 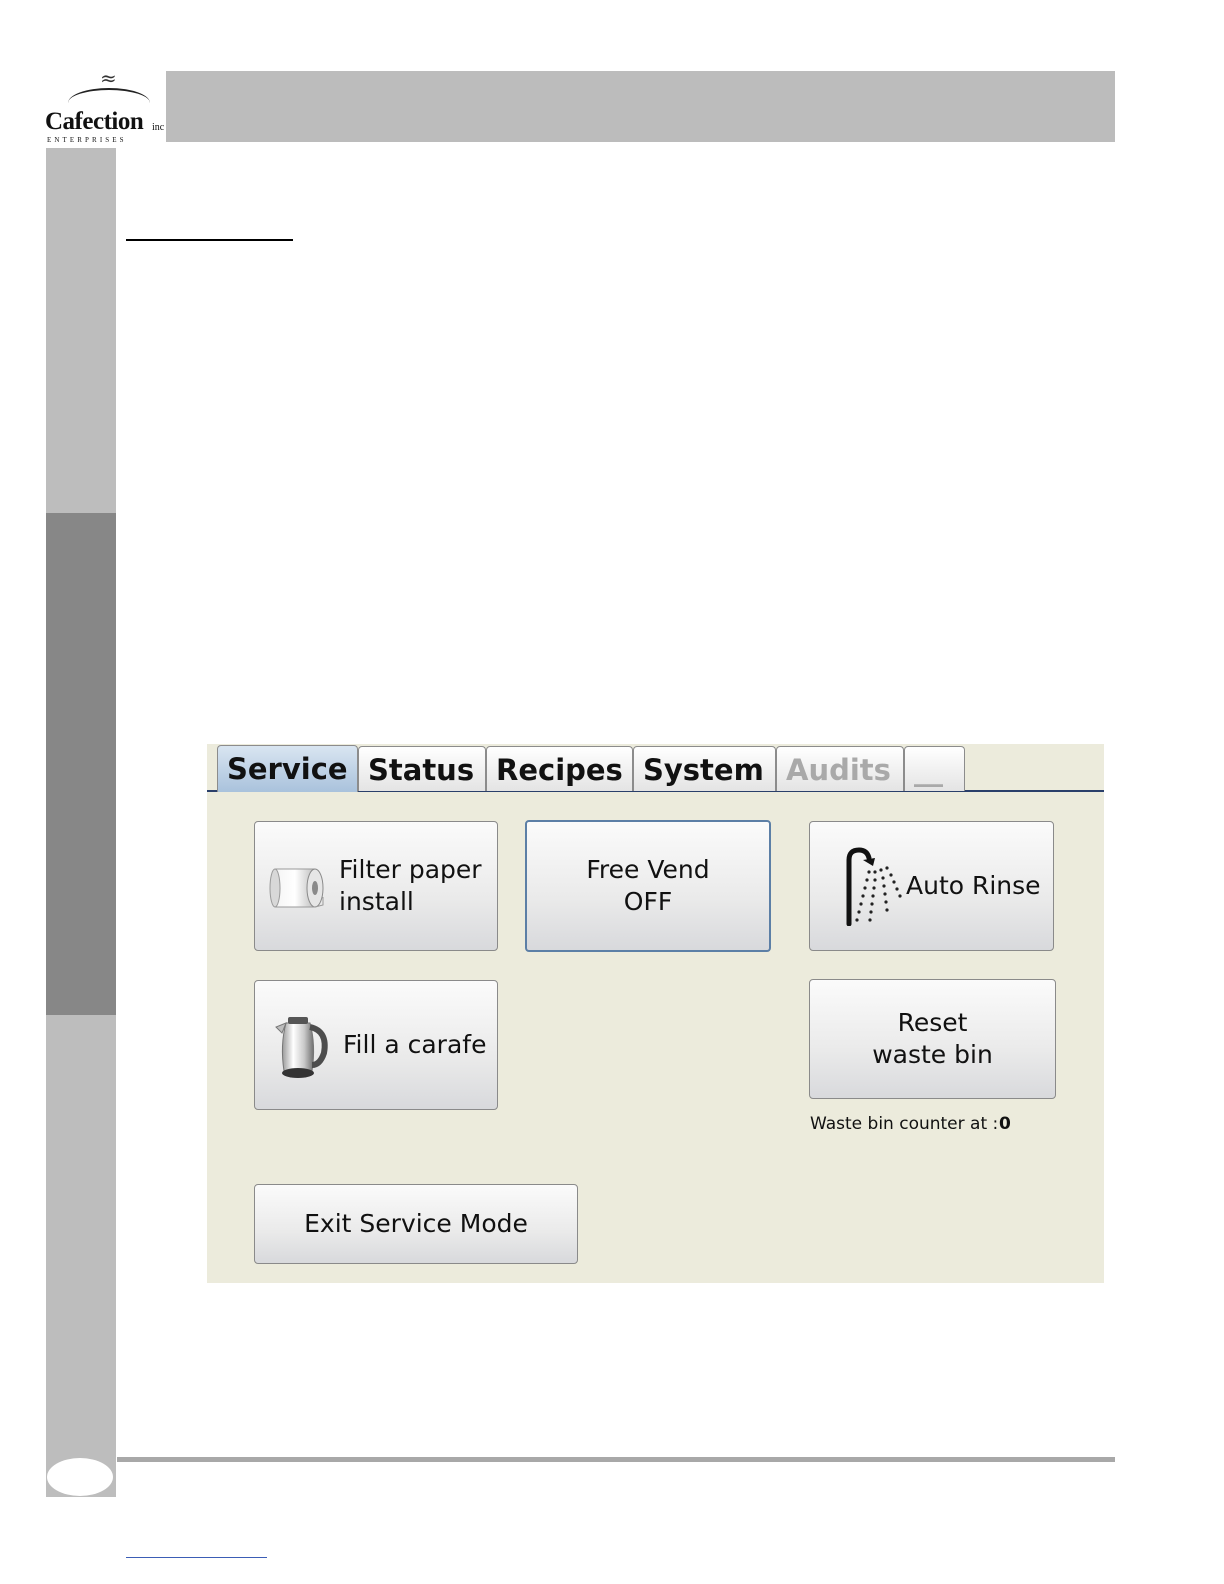 What do you see at coordinates (648, 901) in the screenshot?
I see `free-vend-status: OFF` at bounding box center [648, 901].